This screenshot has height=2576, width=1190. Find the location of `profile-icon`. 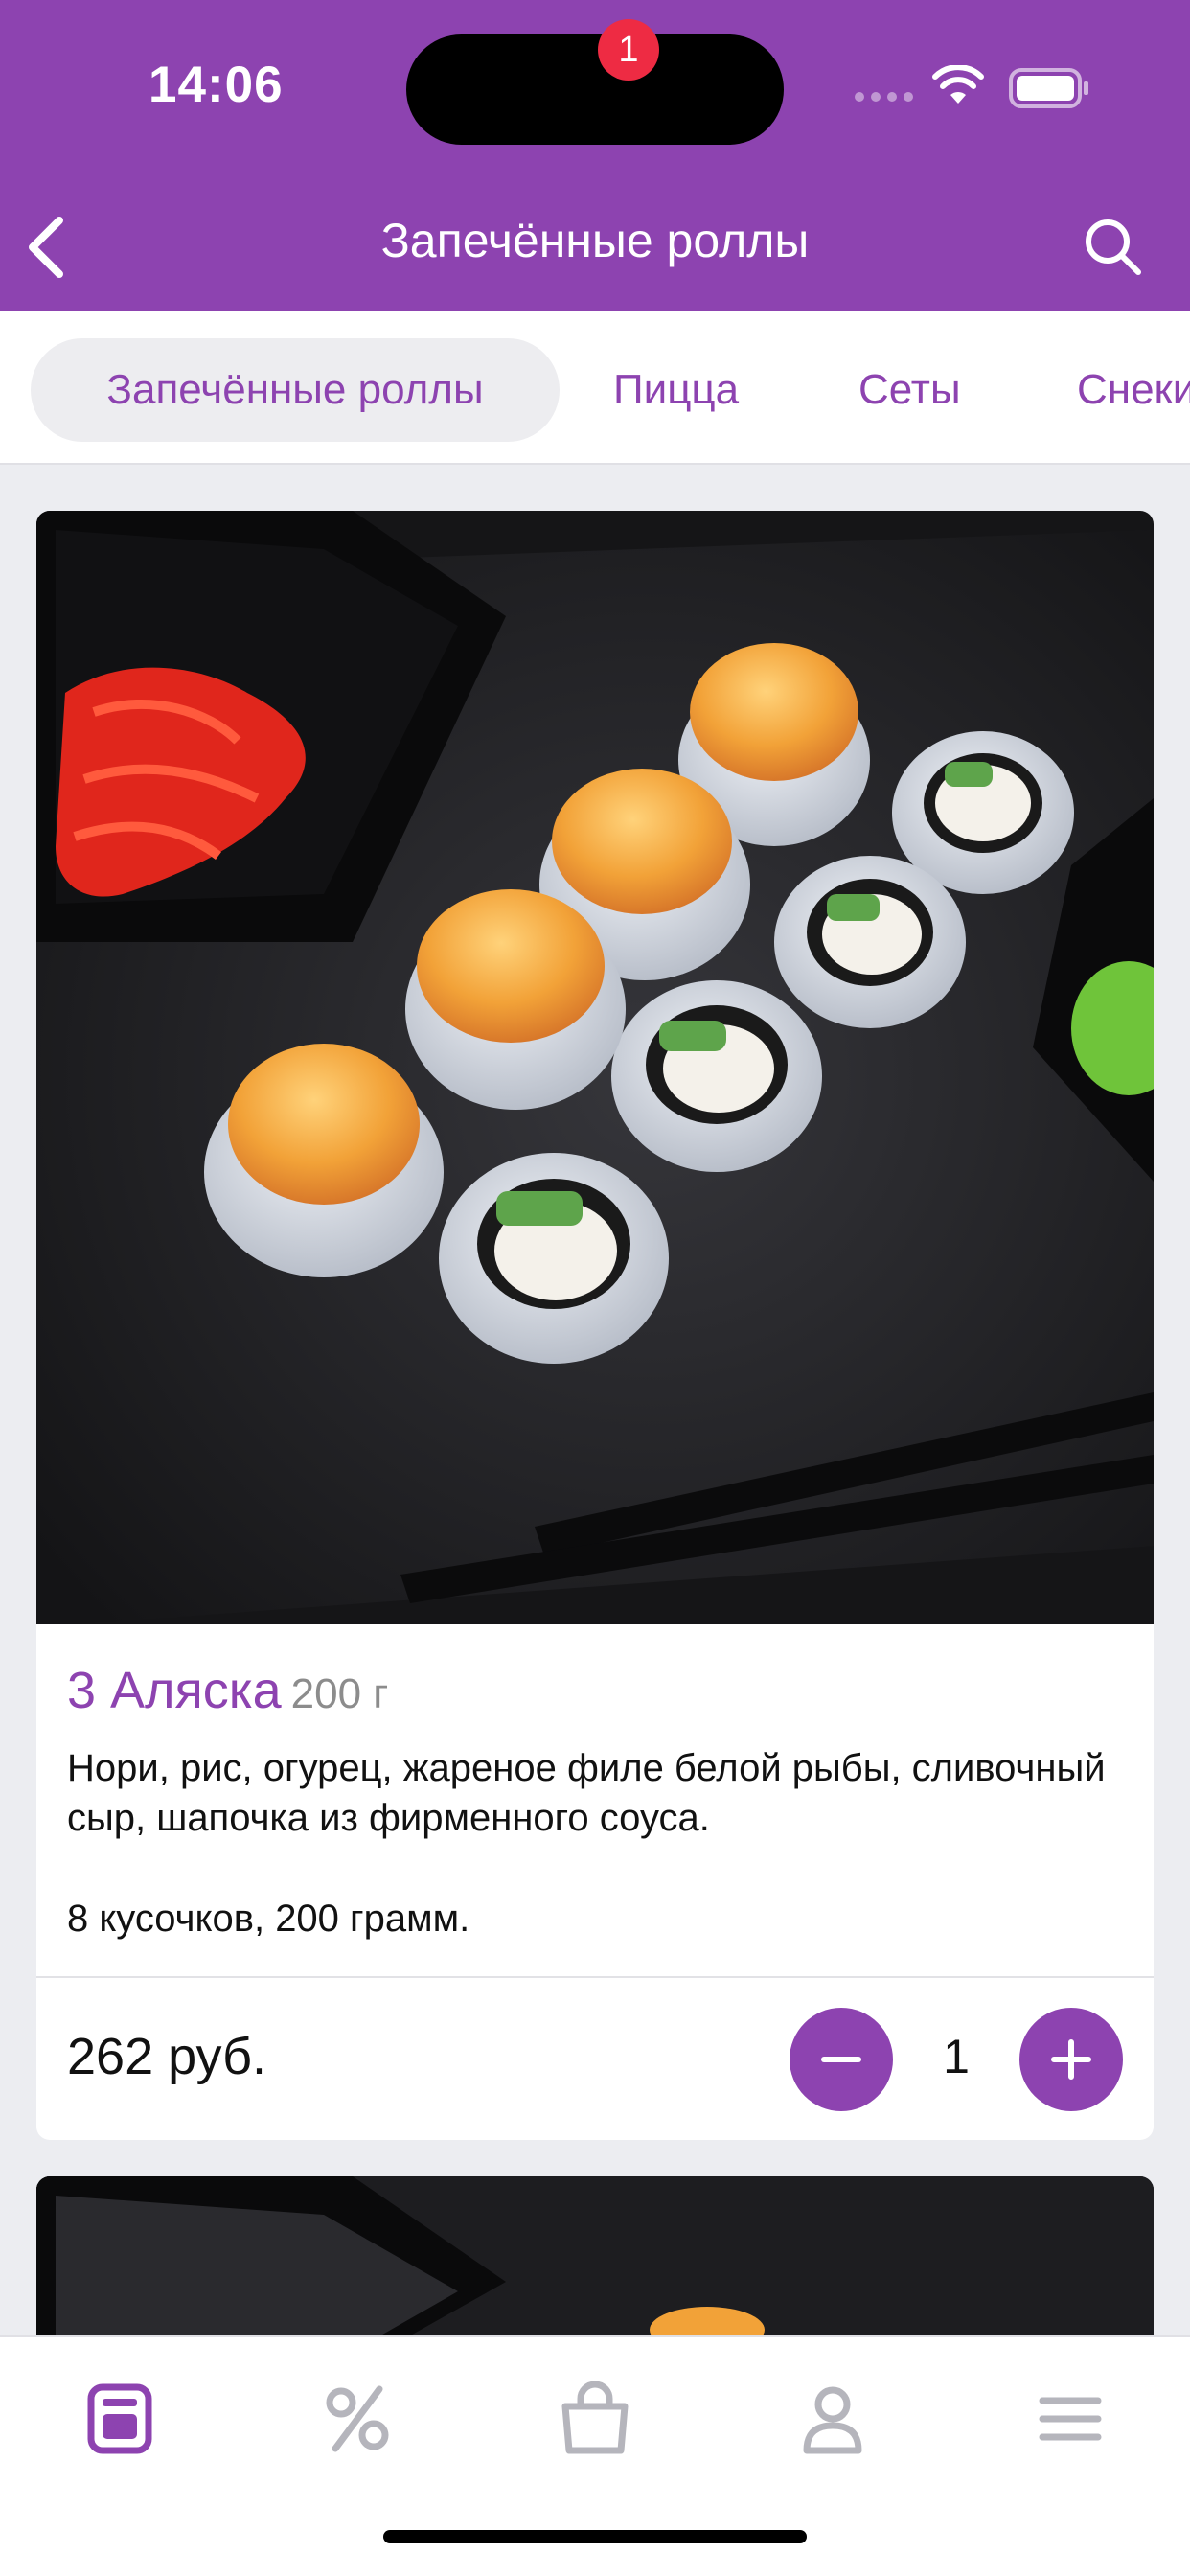

profile-icon is located at coordinates (833, 2420).